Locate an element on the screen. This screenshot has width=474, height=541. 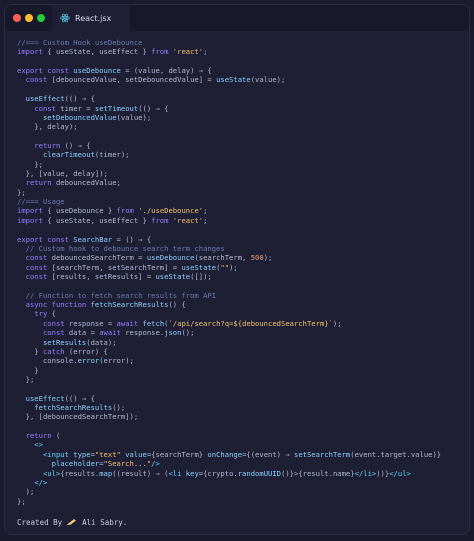
code-token: <li is located at coordinates (175, 473).